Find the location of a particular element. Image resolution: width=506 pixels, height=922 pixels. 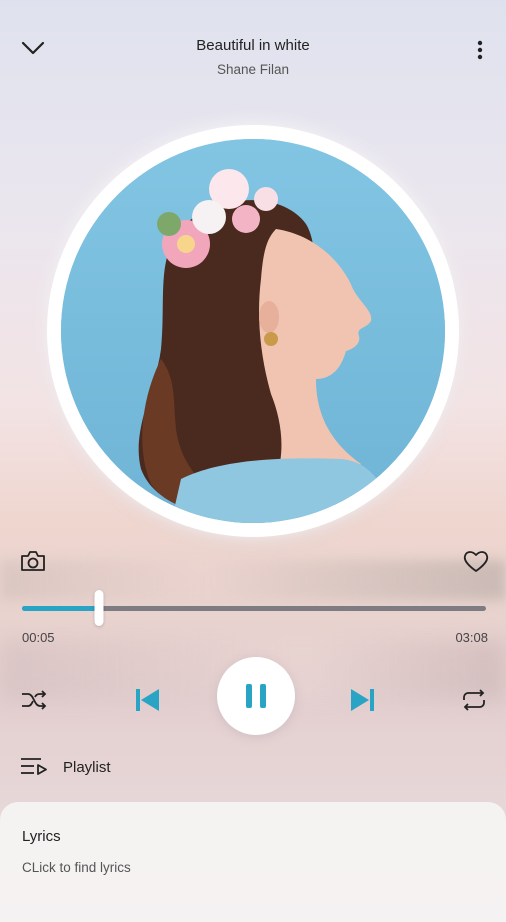

playlist-button: Playlist is located at coordinates (65, 767).